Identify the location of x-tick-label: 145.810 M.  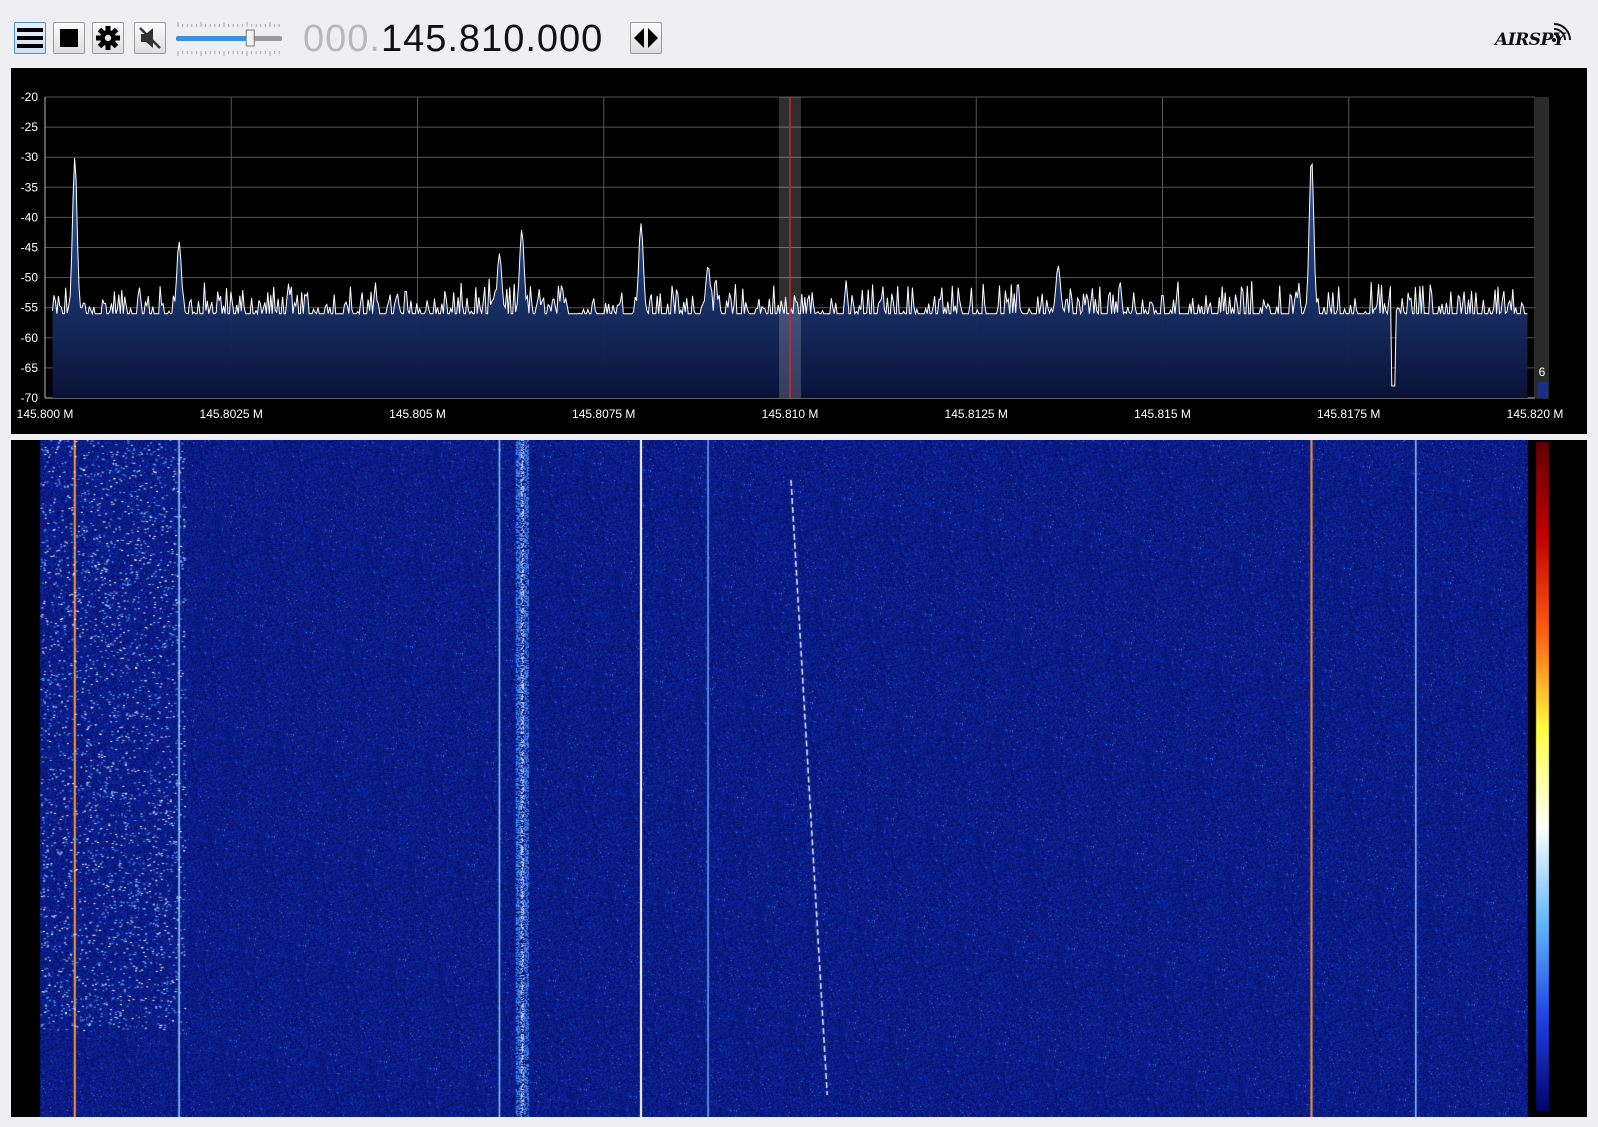
(790, 414).